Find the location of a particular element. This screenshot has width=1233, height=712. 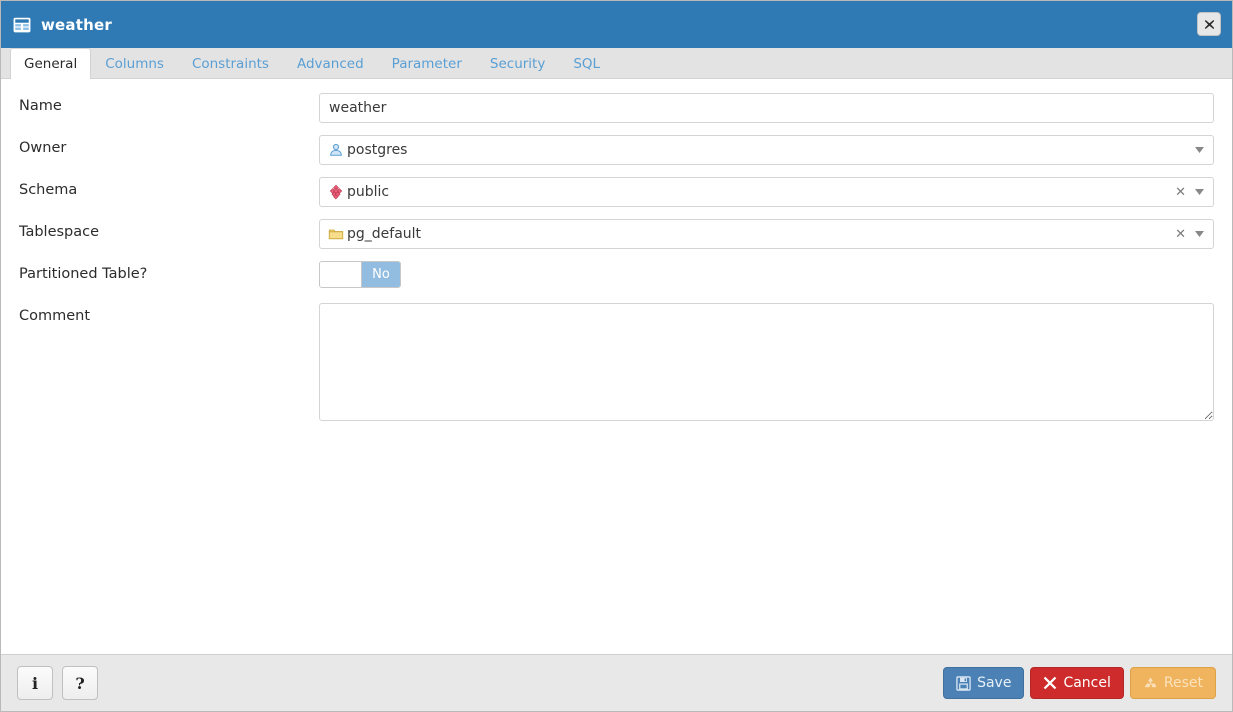

field-row-tablespace: Tablespace pg_default ✕ is located at coordinates (616, 234).